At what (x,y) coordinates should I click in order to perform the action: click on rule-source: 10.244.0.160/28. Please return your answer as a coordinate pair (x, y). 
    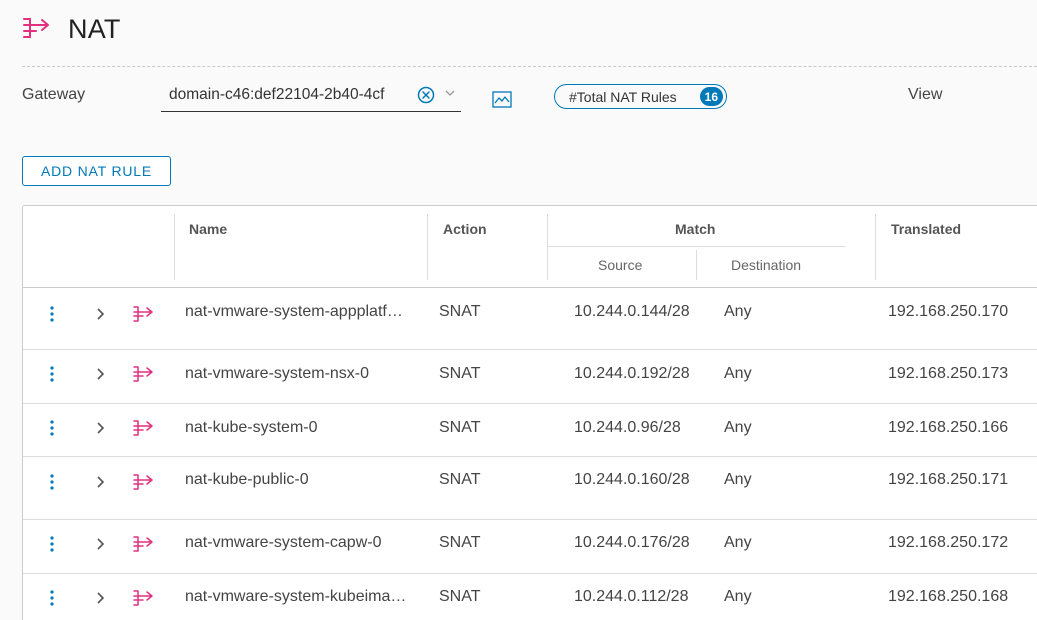
    Looking at the image, I should click on (632, 479).